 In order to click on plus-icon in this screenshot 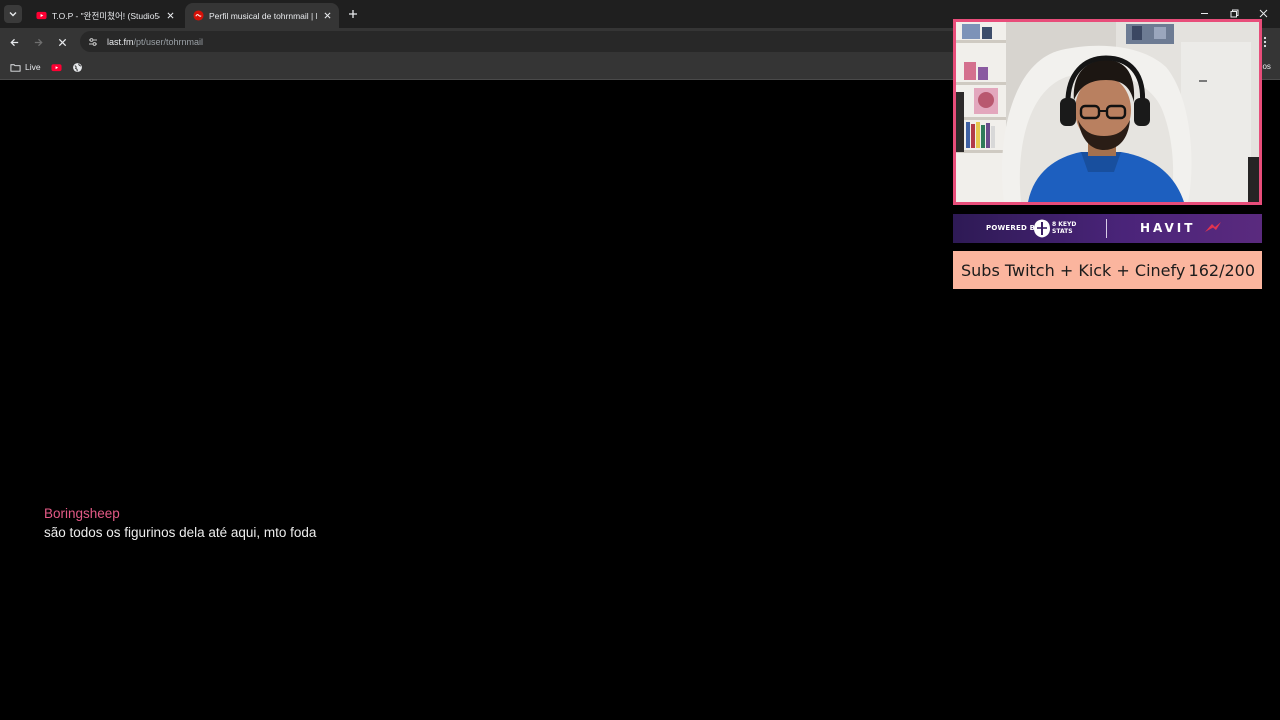, I will do `click(353, 14)`.